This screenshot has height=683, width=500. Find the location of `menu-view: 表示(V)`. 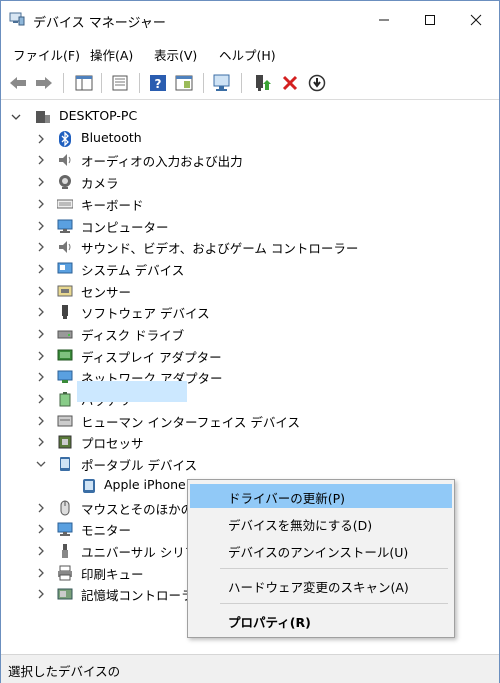

menu-view: 表示(V) is located at coordinates (175, 54).